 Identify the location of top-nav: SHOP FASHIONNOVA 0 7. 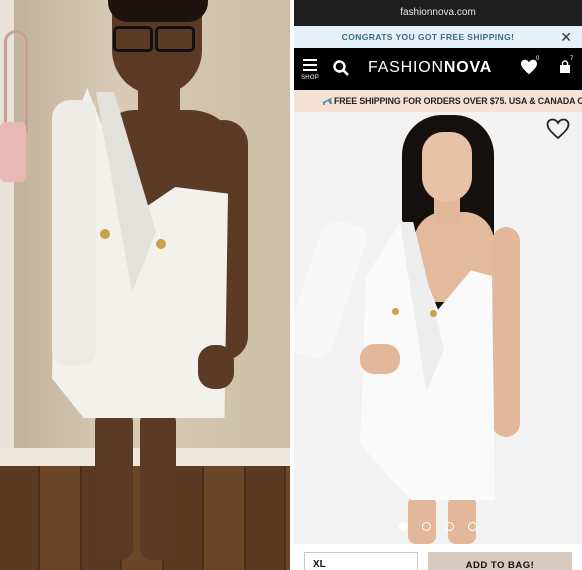
(438, 69).